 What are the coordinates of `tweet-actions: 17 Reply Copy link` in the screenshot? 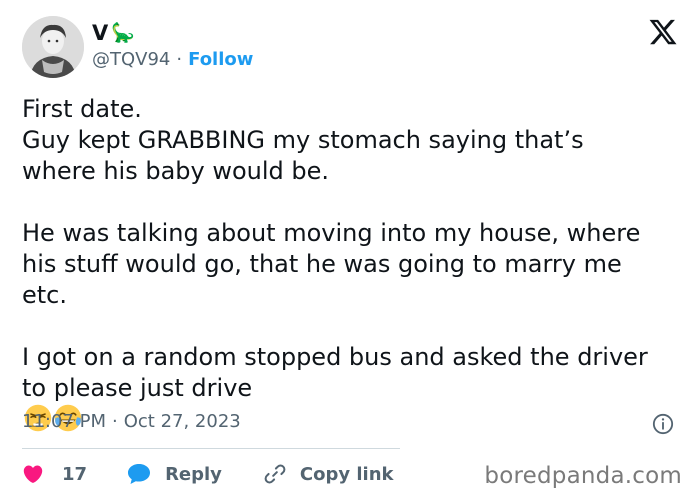 It's located at (208, 474).